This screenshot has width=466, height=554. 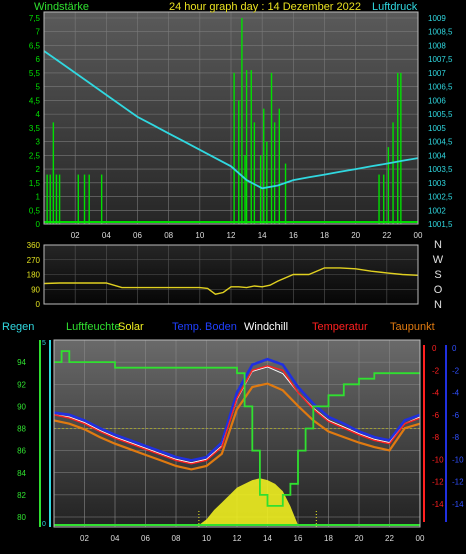 I want to click on time-tick-label: 22, so click(x=389, y=538).